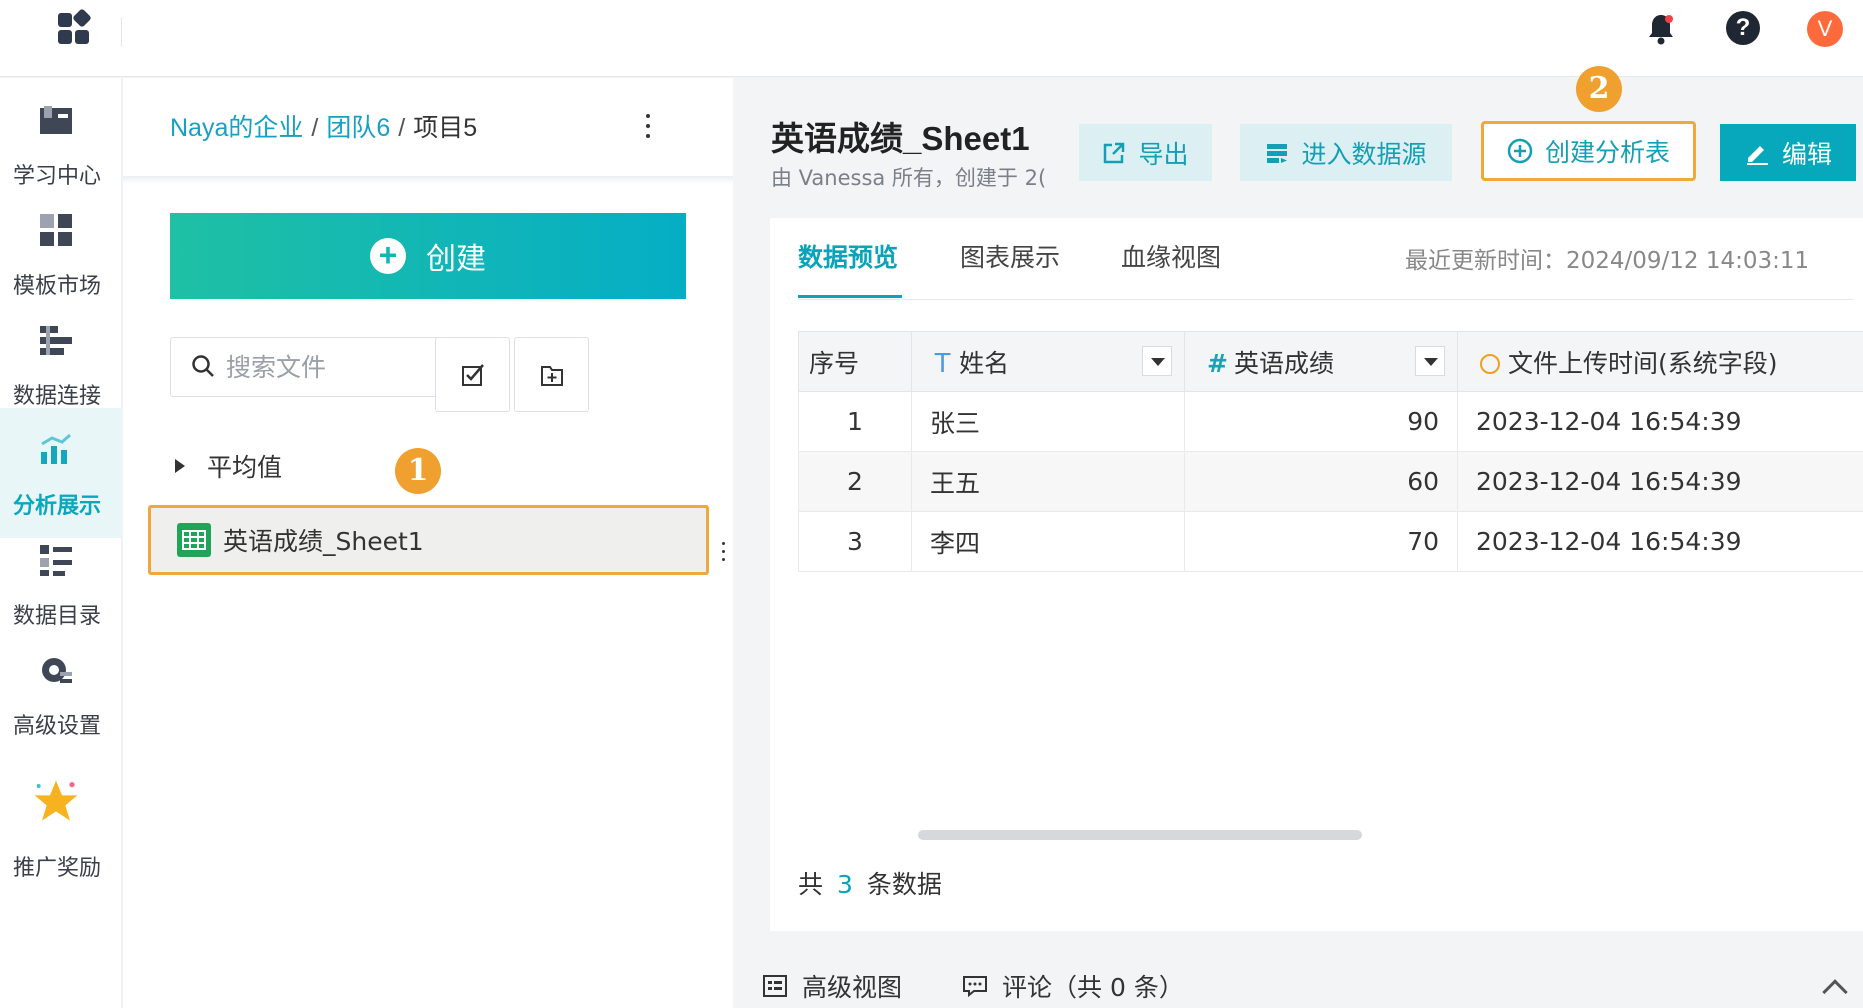  I want to click on export-button: 导出, so click(1145, 152).